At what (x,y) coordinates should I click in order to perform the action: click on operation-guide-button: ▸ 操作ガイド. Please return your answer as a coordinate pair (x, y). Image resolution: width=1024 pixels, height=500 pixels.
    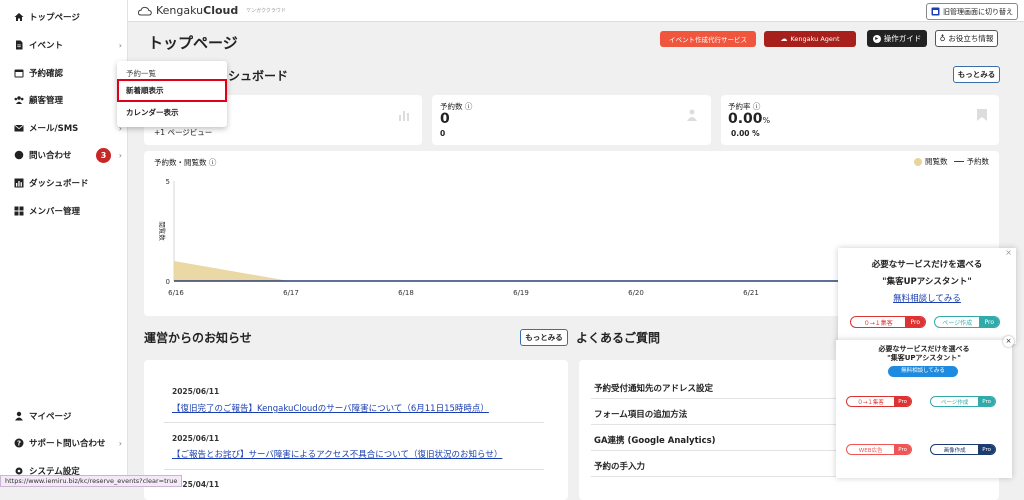
    Looking at the image, I should click on (897, 38).